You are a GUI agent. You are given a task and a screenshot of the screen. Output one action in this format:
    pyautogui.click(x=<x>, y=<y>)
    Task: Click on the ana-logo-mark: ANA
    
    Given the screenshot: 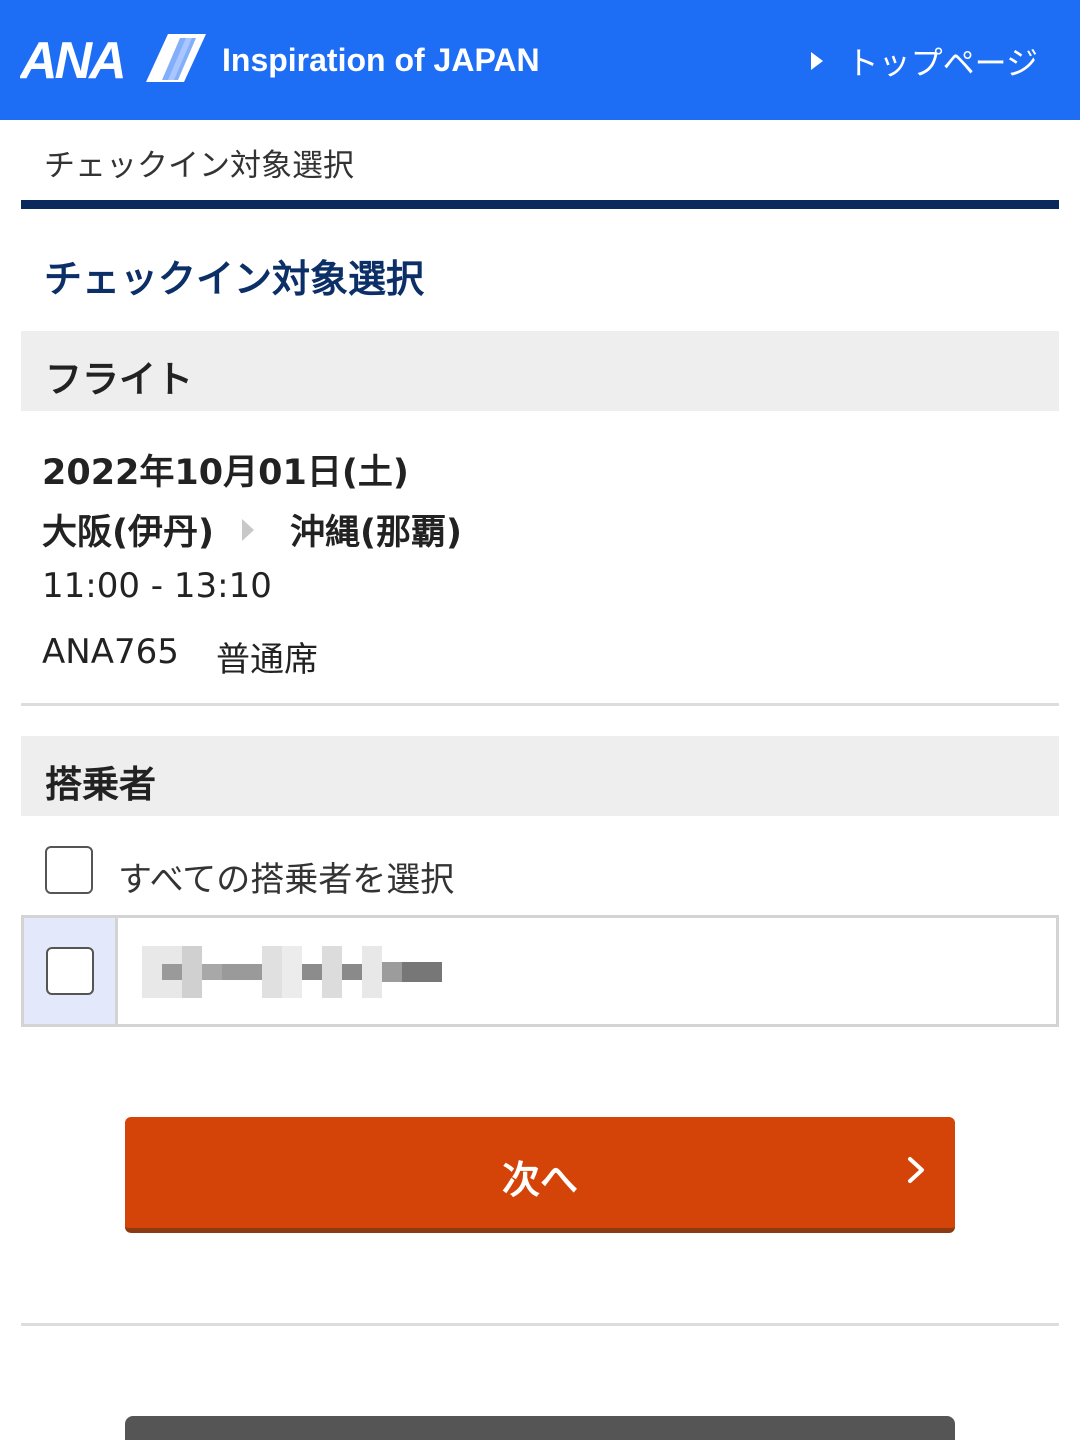 What is the action you would take?
    pyautogui.click(x=112, y=61)
    